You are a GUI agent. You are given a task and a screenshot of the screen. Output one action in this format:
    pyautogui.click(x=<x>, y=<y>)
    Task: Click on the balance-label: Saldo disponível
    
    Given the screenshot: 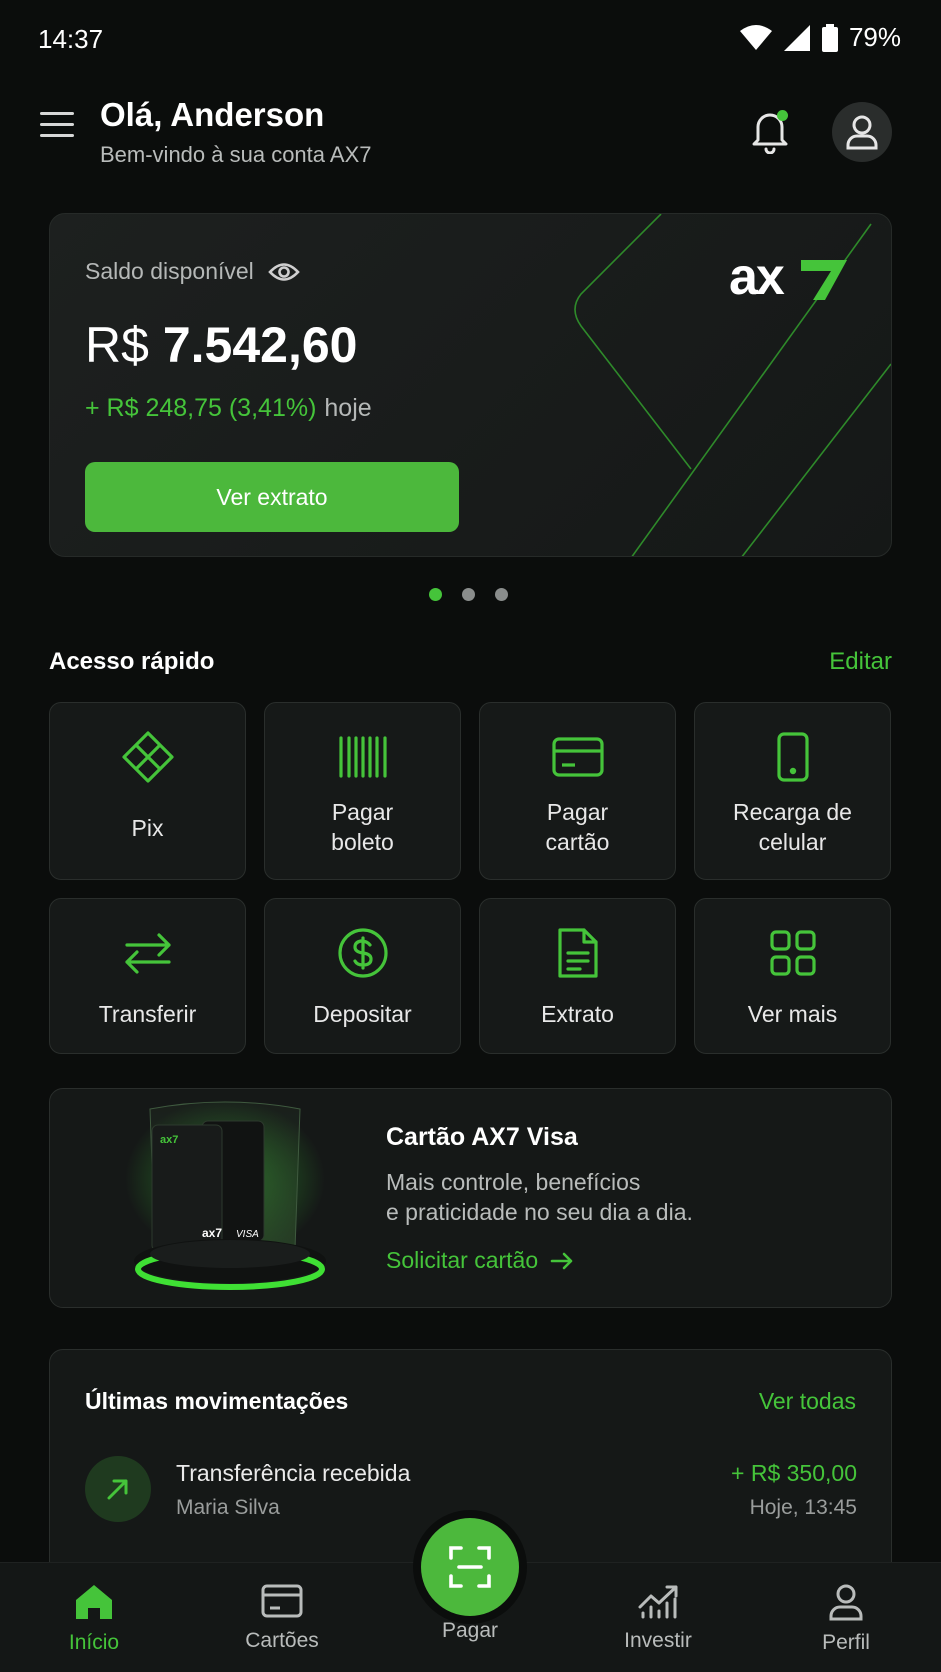 What is the action you would take?
    pyautogui.click(x=192, y=271)
    